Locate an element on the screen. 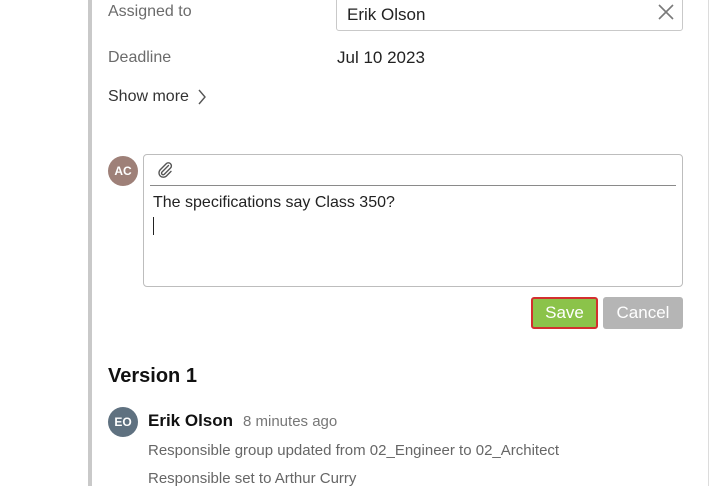 The width and height of the screenshot is (712, 487). entry-timestamp: 8 minutes ago is located at coordinates (290, 421).